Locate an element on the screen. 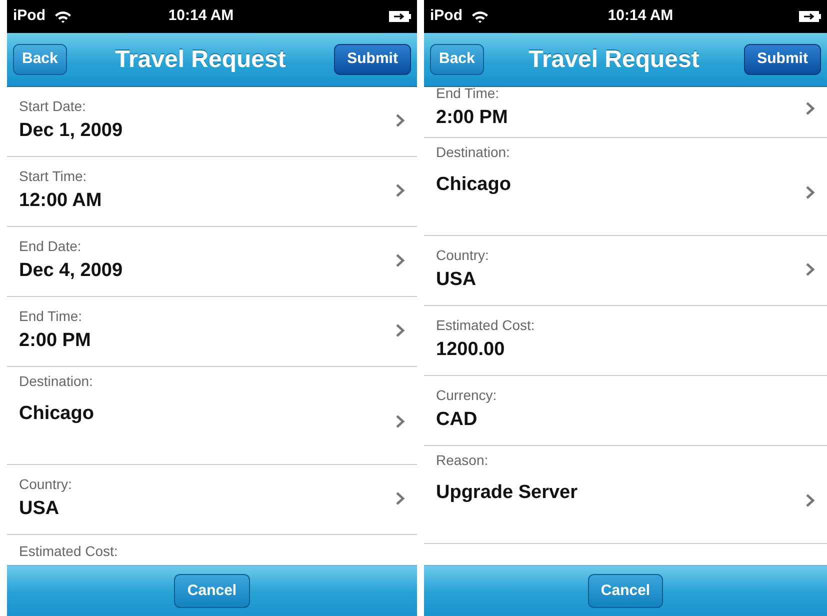  form-row: Estimated Cost: 1200.00 is located at coordinates (625, 341).